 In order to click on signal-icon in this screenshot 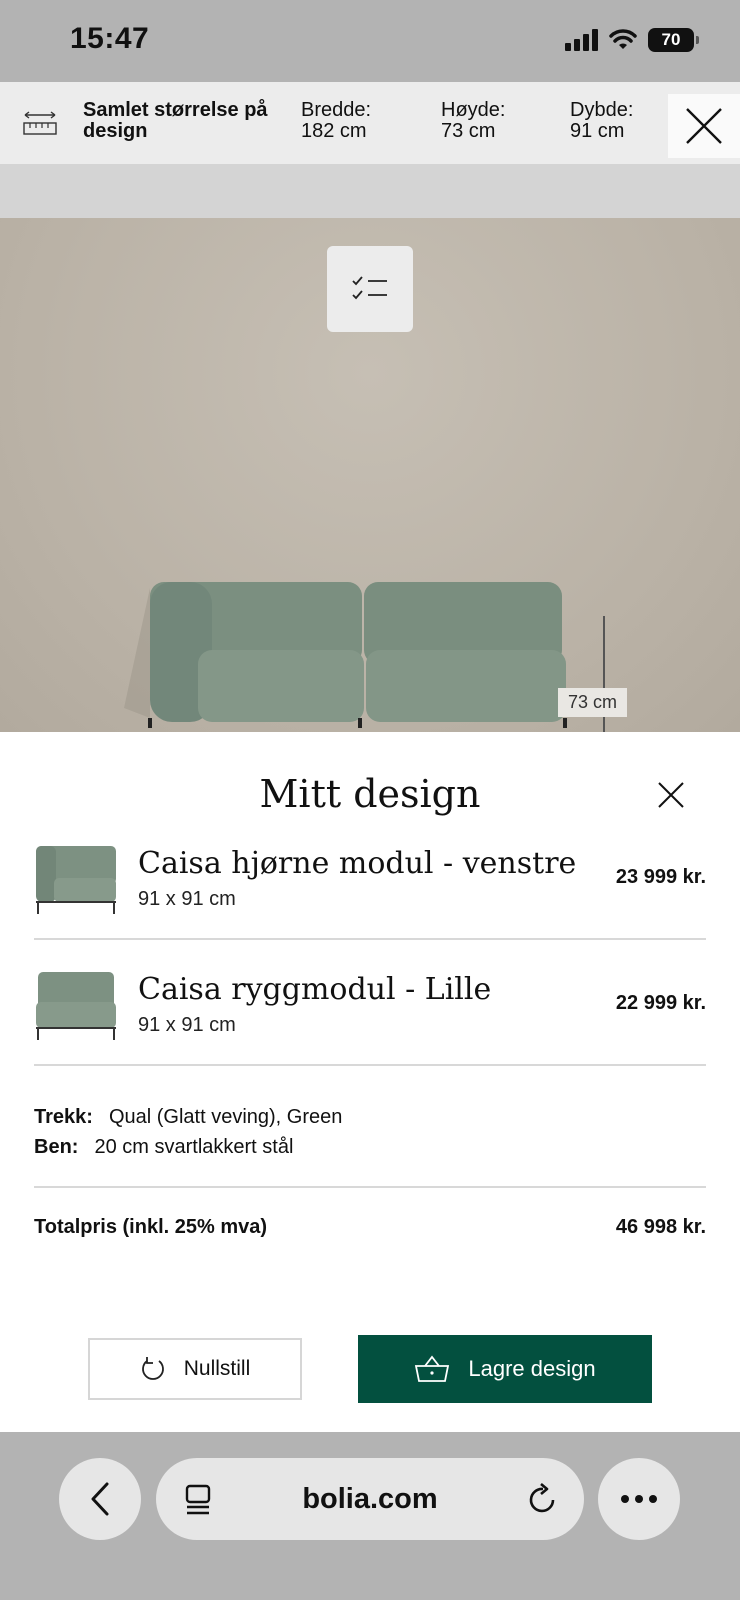, I will do `click(581, 40)`.